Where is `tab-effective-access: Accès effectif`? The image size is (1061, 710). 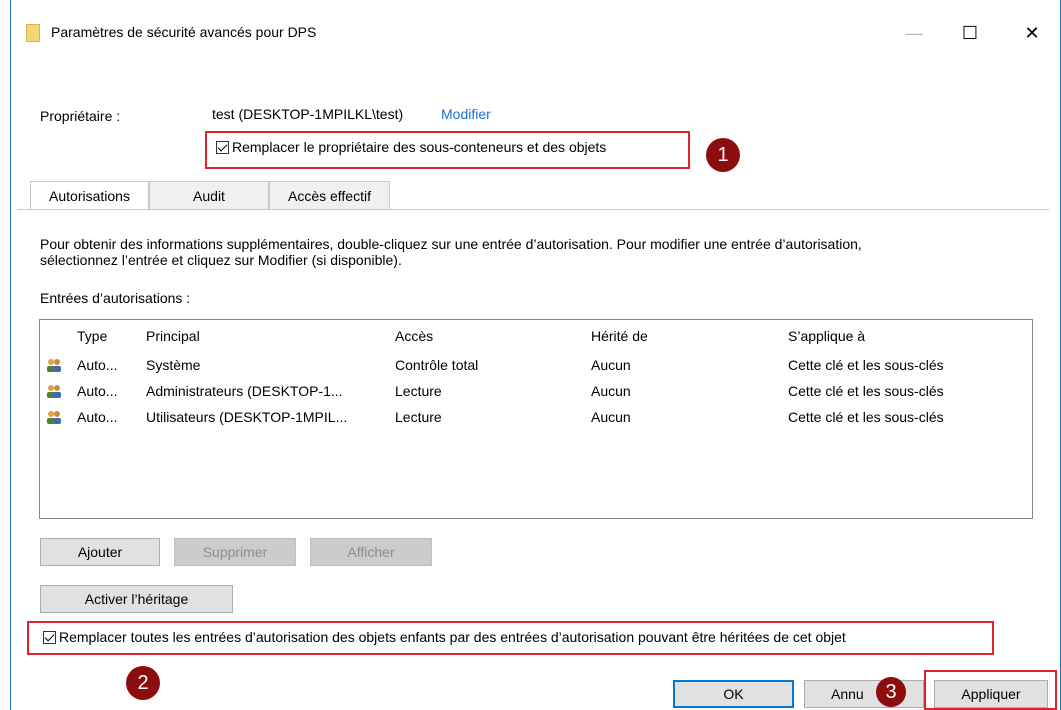
tab-effective-access: Accès effectif is located at coordinates (329, 195).